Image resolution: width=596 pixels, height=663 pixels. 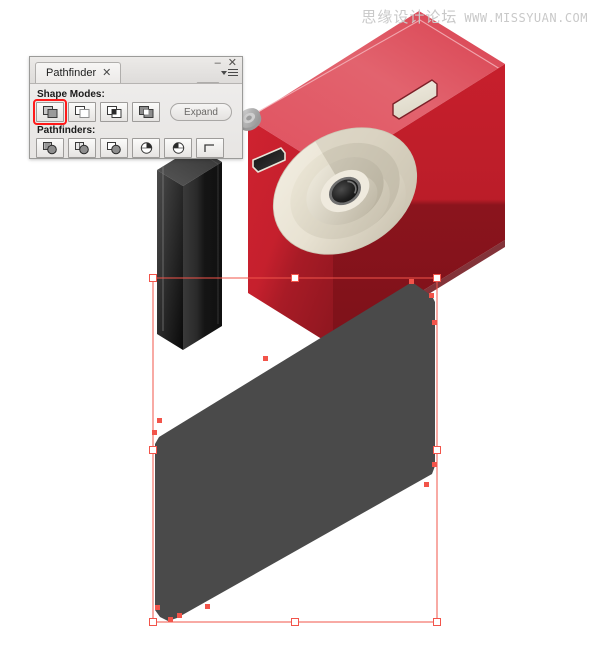 I want to click on shape-modes-row: Expand, so click(x=134, y=112).